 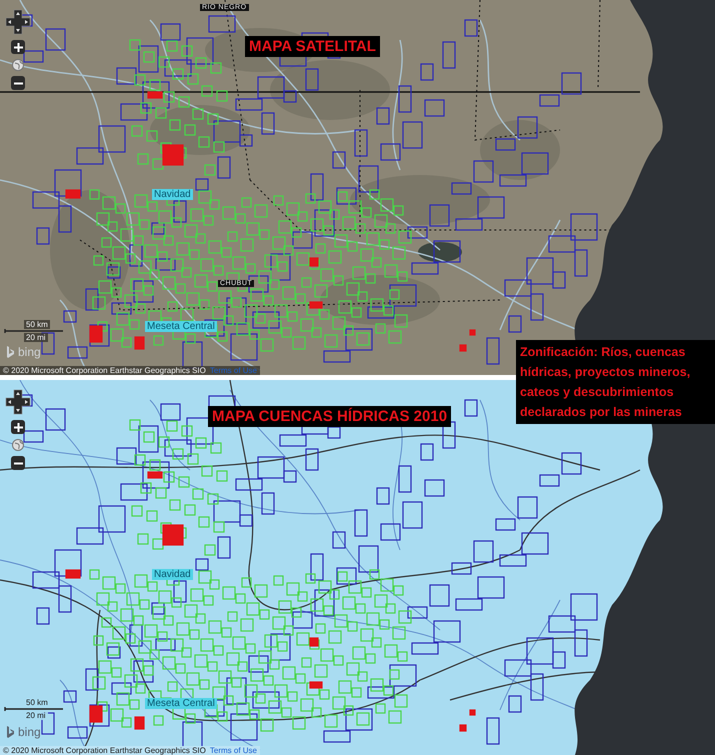 What do you see at coordinates (233, 750) in the screenshot?
I see `terms-link: Terms of Use` at bounding box center [233, 750].